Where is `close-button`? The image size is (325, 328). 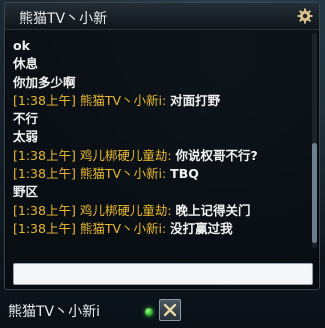
close-button is located at coordinates (170, 310).